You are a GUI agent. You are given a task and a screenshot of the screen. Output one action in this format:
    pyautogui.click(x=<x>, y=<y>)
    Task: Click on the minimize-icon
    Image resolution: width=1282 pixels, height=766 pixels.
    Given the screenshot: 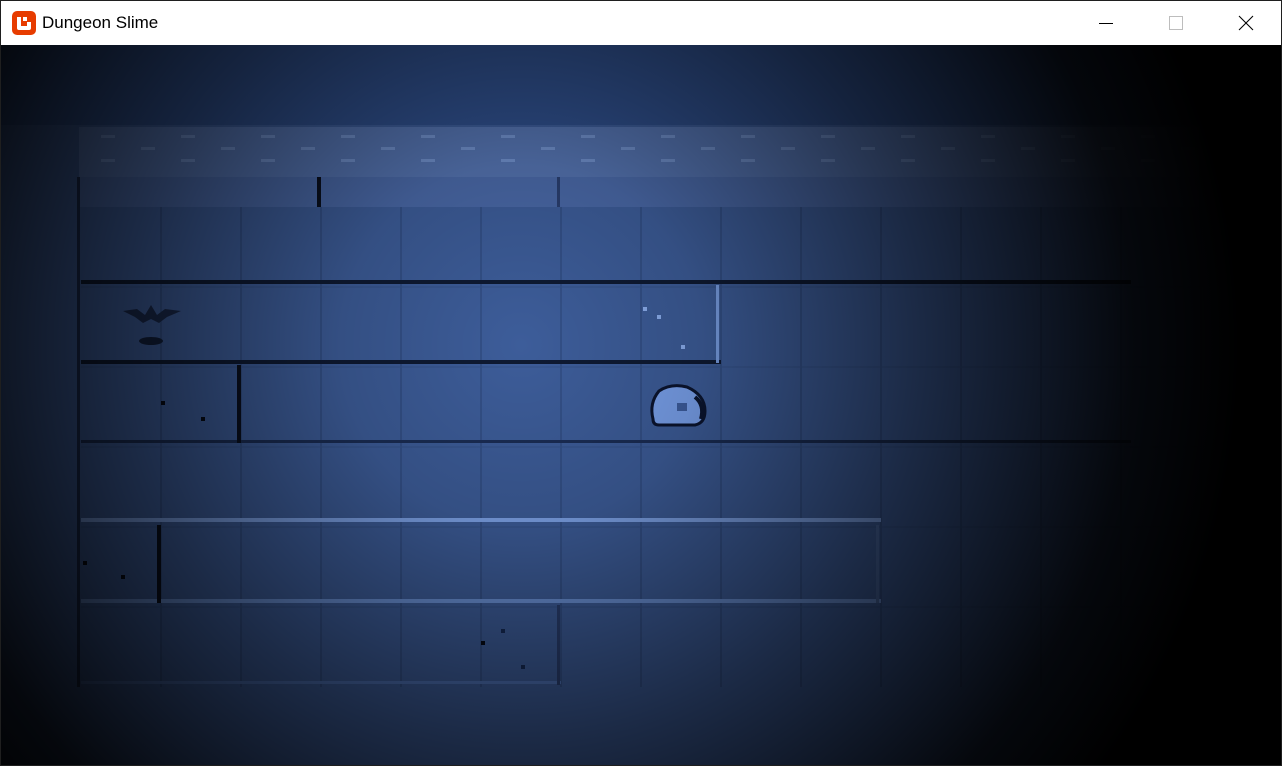 What is the action you would take?
    pyautogui.click(x=1106, y=23)
    